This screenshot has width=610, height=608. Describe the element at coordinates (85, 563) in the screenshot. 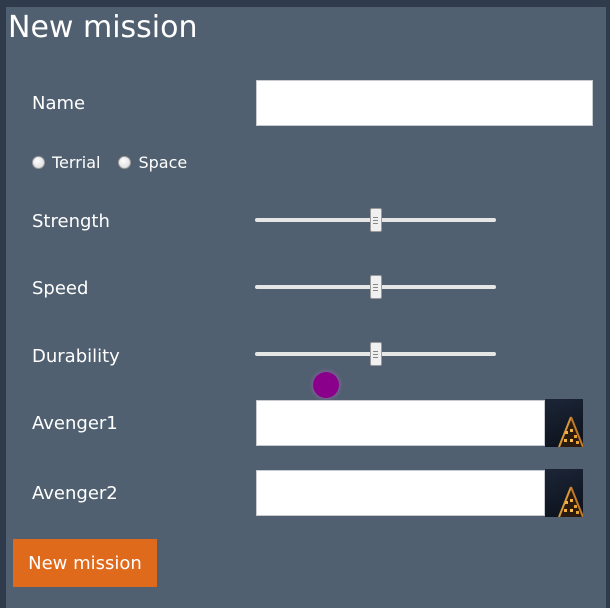

I see `new-mission-button: New mission` at that location.